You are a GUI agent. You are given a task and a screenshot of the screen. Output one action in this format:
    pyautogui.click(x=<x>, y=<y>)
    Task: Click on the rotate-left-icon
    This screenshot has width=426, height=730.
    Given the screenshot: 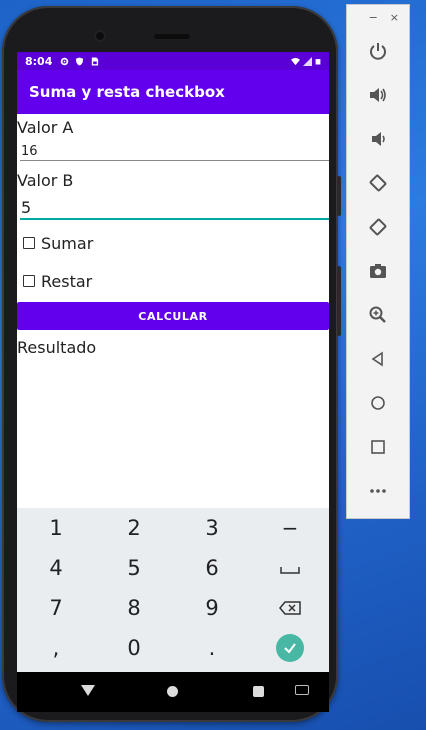 What is the action you would take?
    pyautogui.click(x=378, y=183)
    